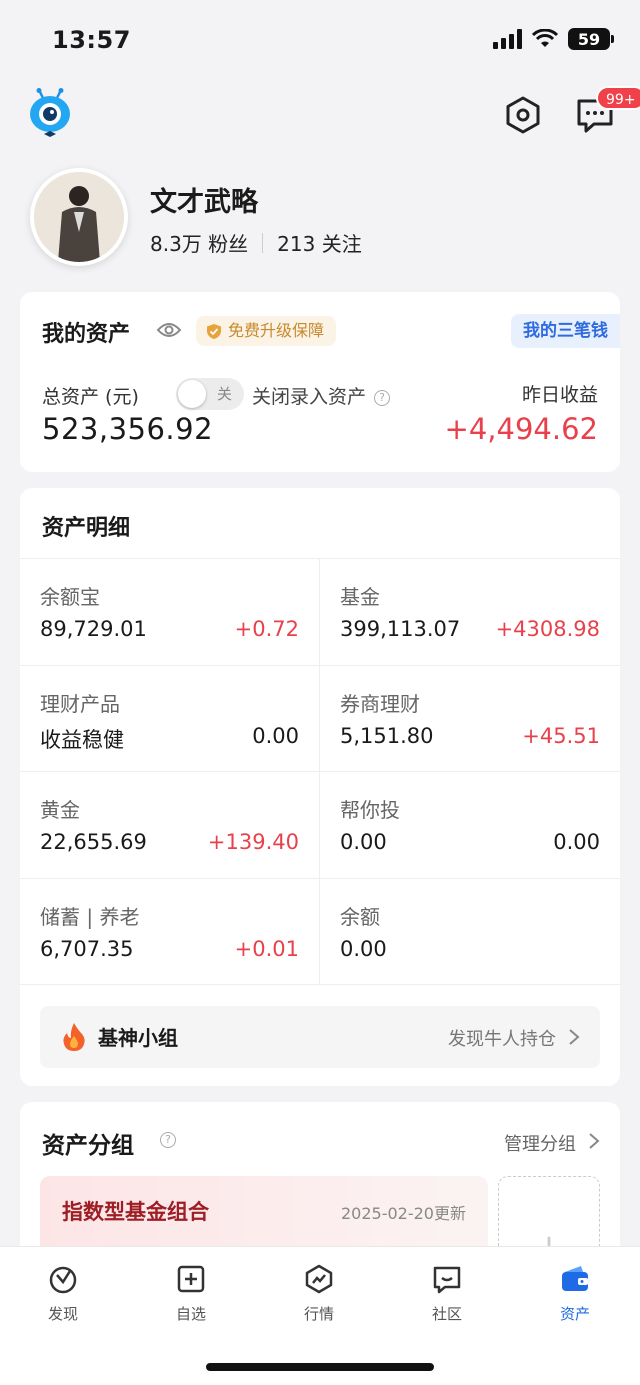 This screenshot has height=1385, width=640. What do you see at coordinates (575, 1298) in the screenshot?
I see `tab-assets: 资产` at bounding box center [575, 1298].